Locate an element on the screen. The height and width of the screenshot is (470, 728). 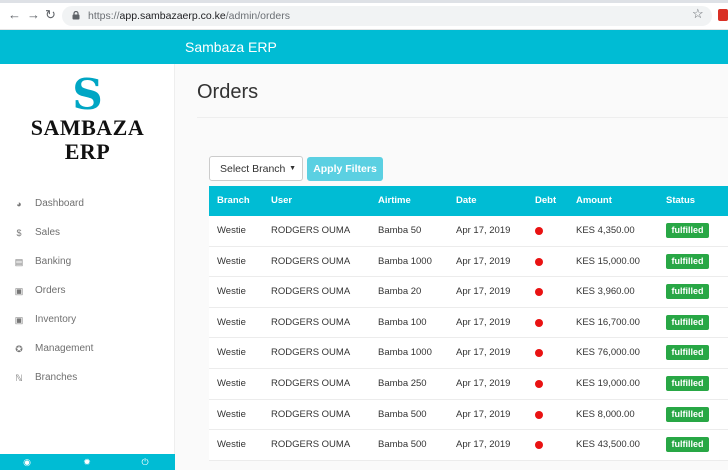
column-header-airtime: Airtime is located at coordinates (394, 200).